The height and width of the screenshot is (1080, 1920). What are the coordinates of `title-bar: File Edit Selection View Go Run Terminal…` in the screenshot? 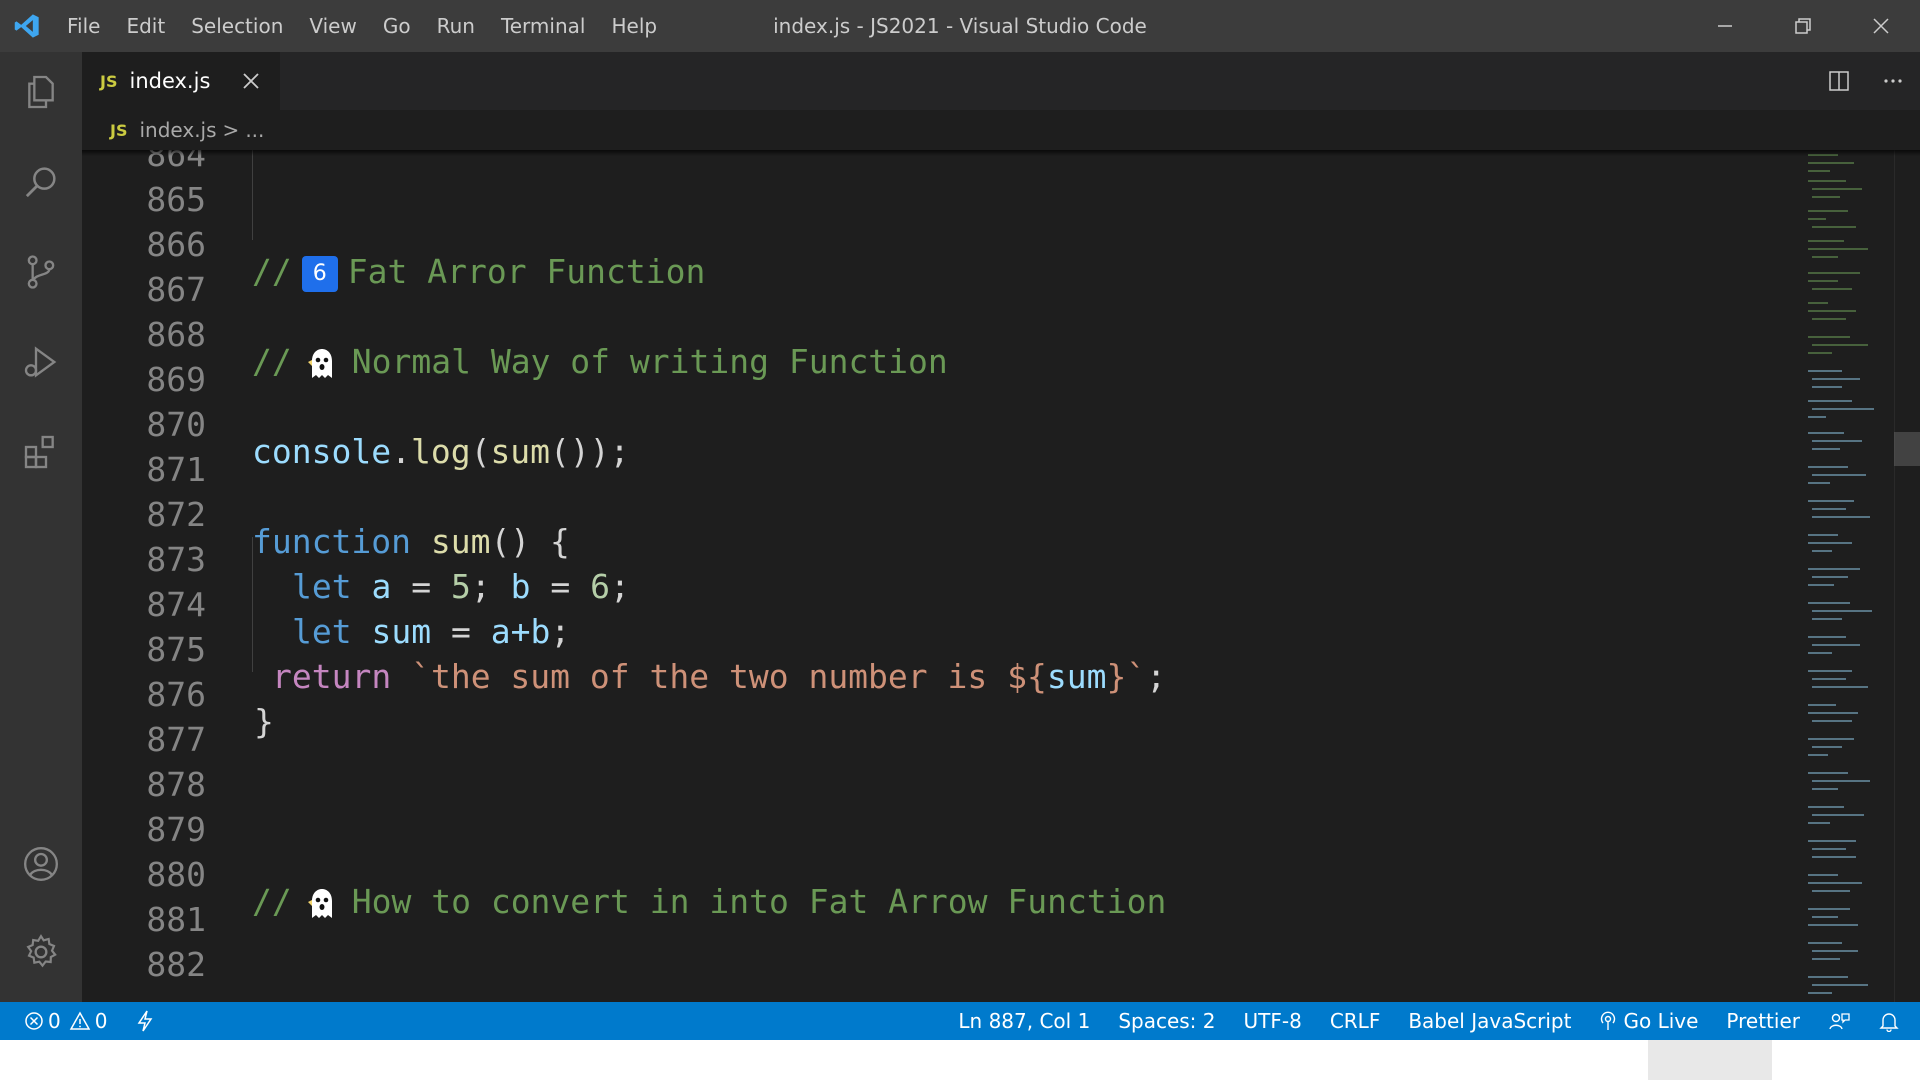 It's located at (960, 26).